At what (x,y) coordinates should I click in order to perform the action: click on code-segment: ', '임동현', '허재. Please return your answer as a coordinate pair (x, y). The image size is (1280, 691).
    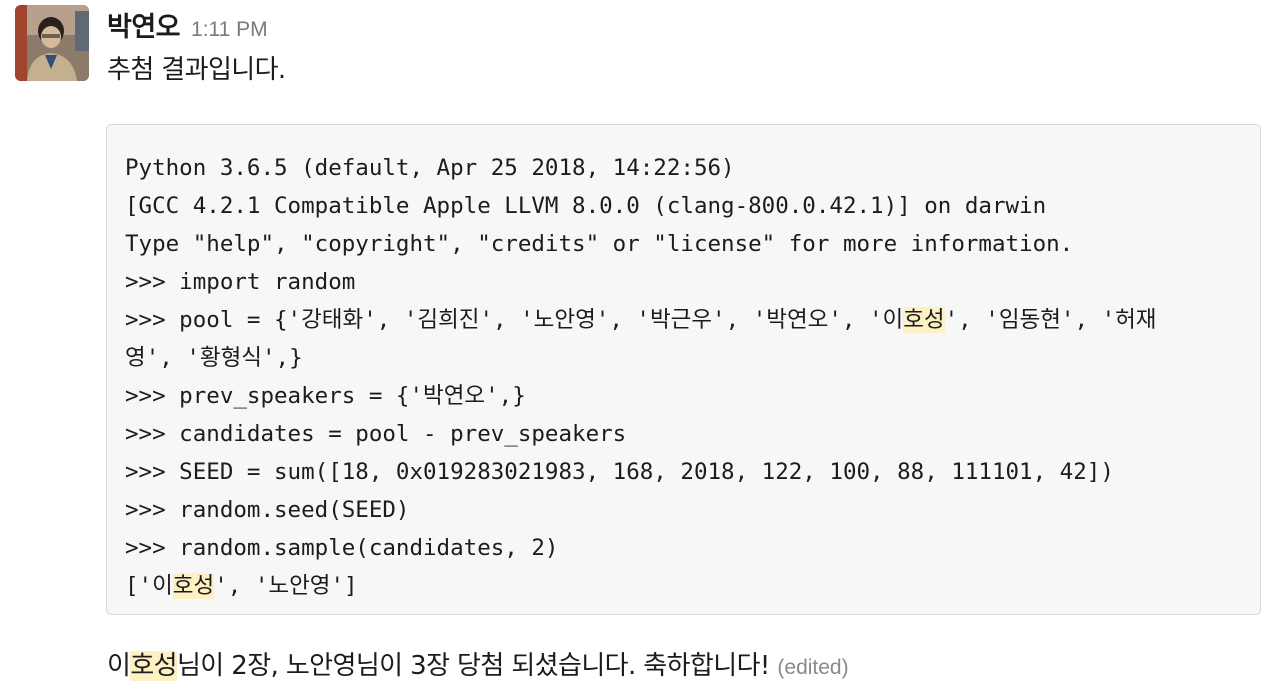
    Looking at the image, I should click on (1050, 320).